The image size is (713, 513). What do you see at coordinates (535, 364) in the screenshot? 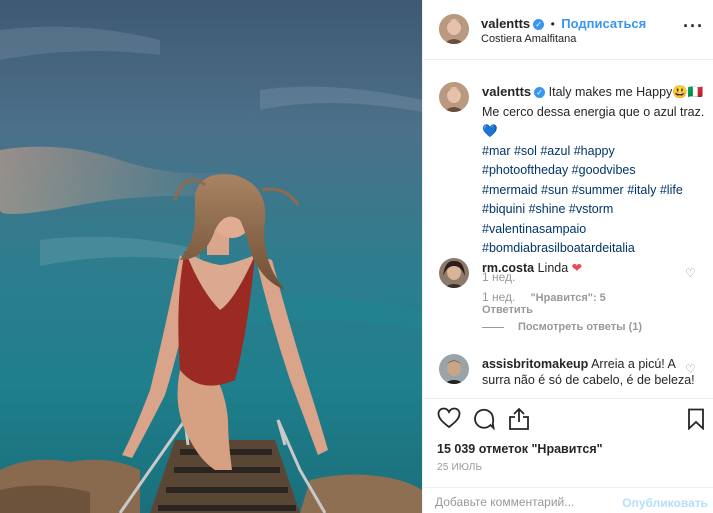
I see `comment-username: assisbritomakeup` at bounding box center [535, 364].